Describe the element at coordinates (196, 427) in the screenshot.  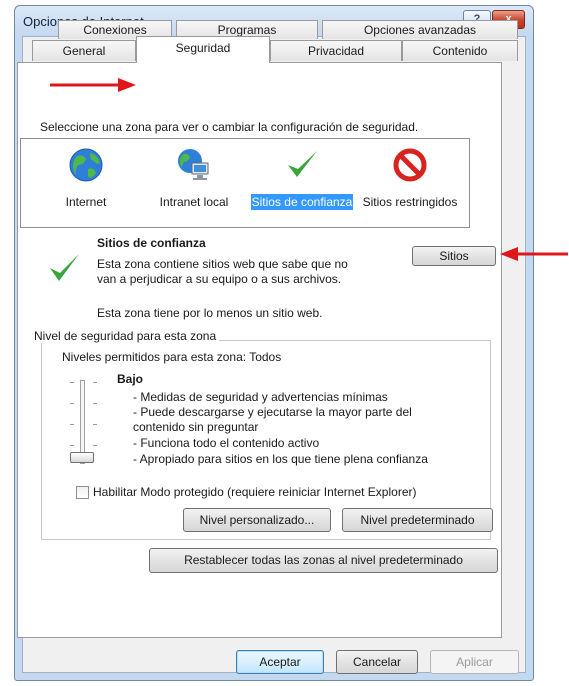
I see `level-bullet: contenido sin preguntar` at that location.